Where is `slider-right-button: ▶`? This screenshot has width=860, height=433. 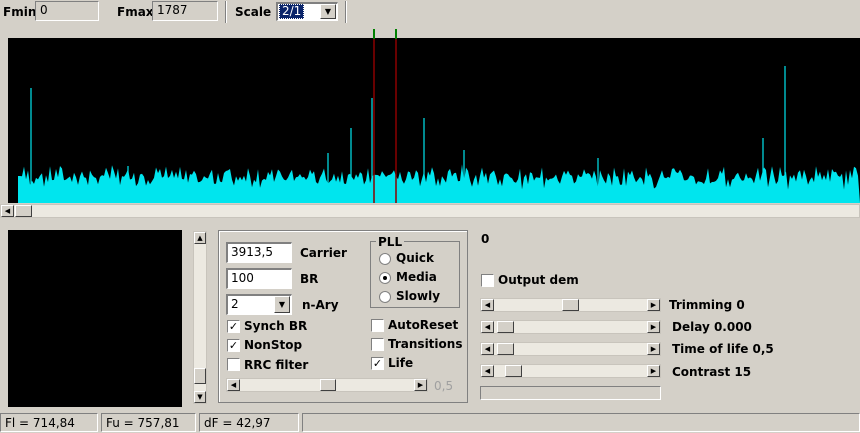 slider-right-button: ▶ is located at coordinates (420, 385).